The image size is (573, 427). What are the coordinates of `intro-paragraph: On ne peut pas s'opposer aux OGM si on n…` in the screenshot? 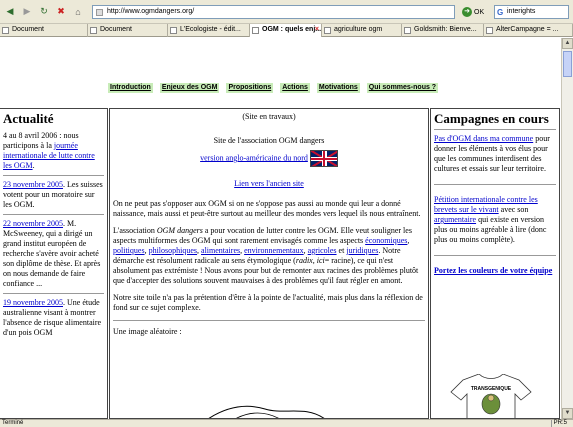 It's located at (267, 208).